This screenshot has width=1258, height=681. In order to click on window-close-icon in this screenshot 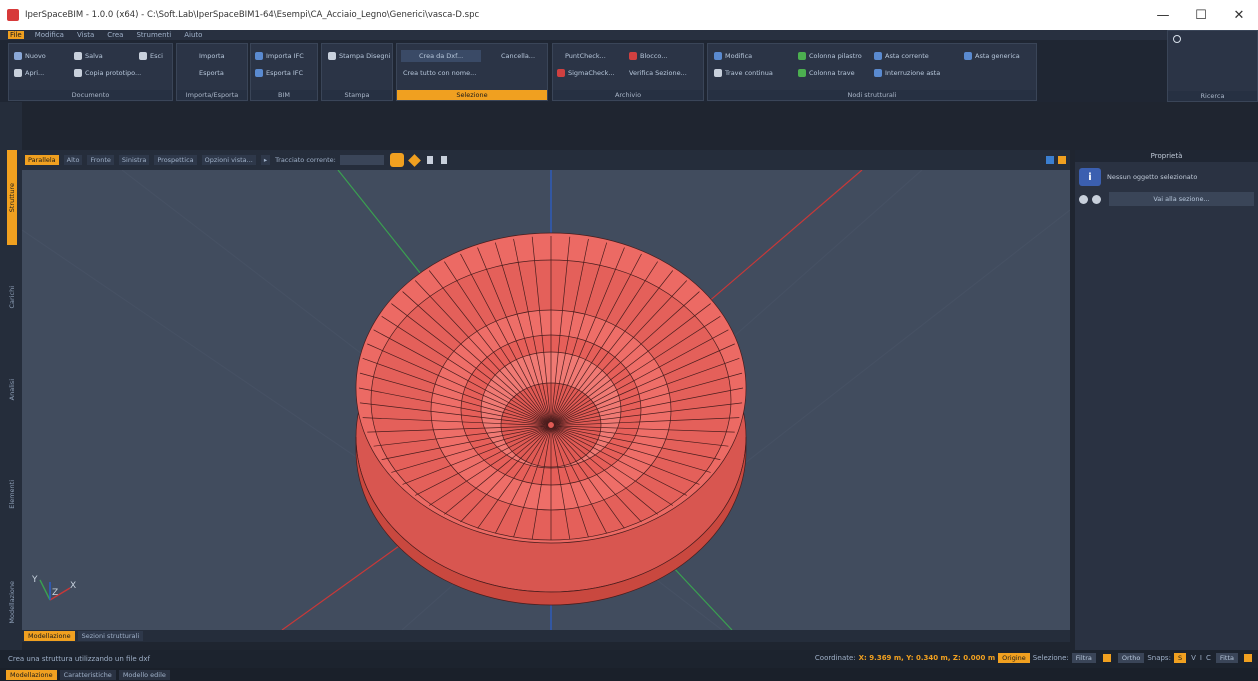, I will do `click(1062, 160)`.